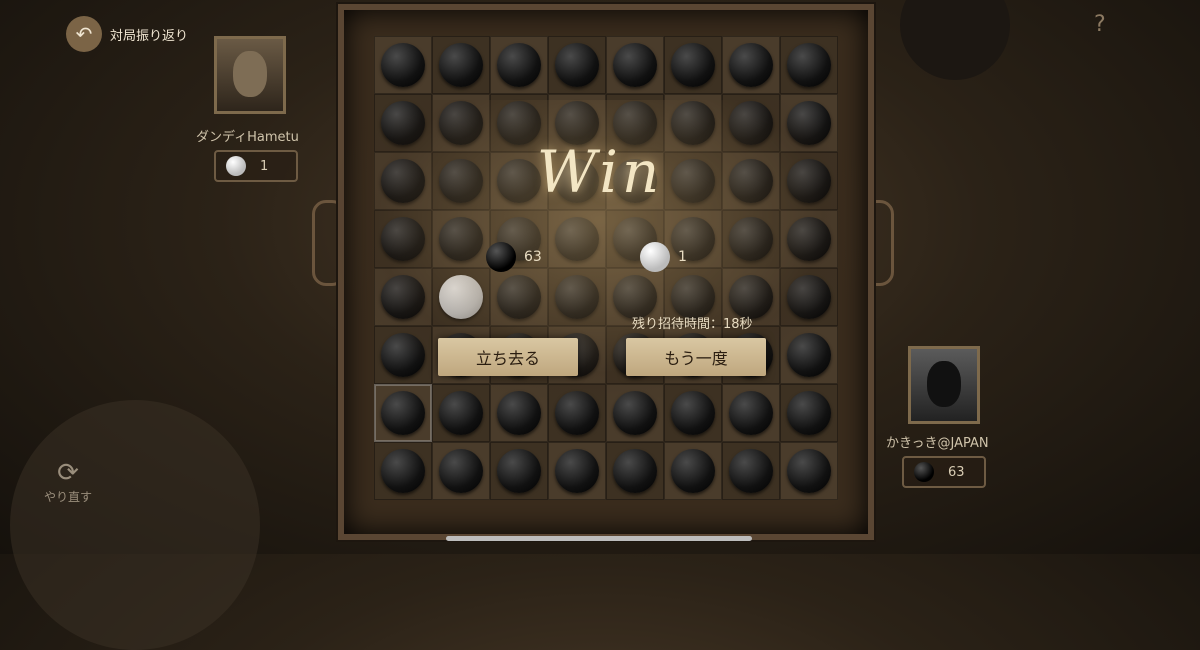 The width and height of the screenshot is (1200, 650). I want to click on black-score: 63, so click(514, 257).